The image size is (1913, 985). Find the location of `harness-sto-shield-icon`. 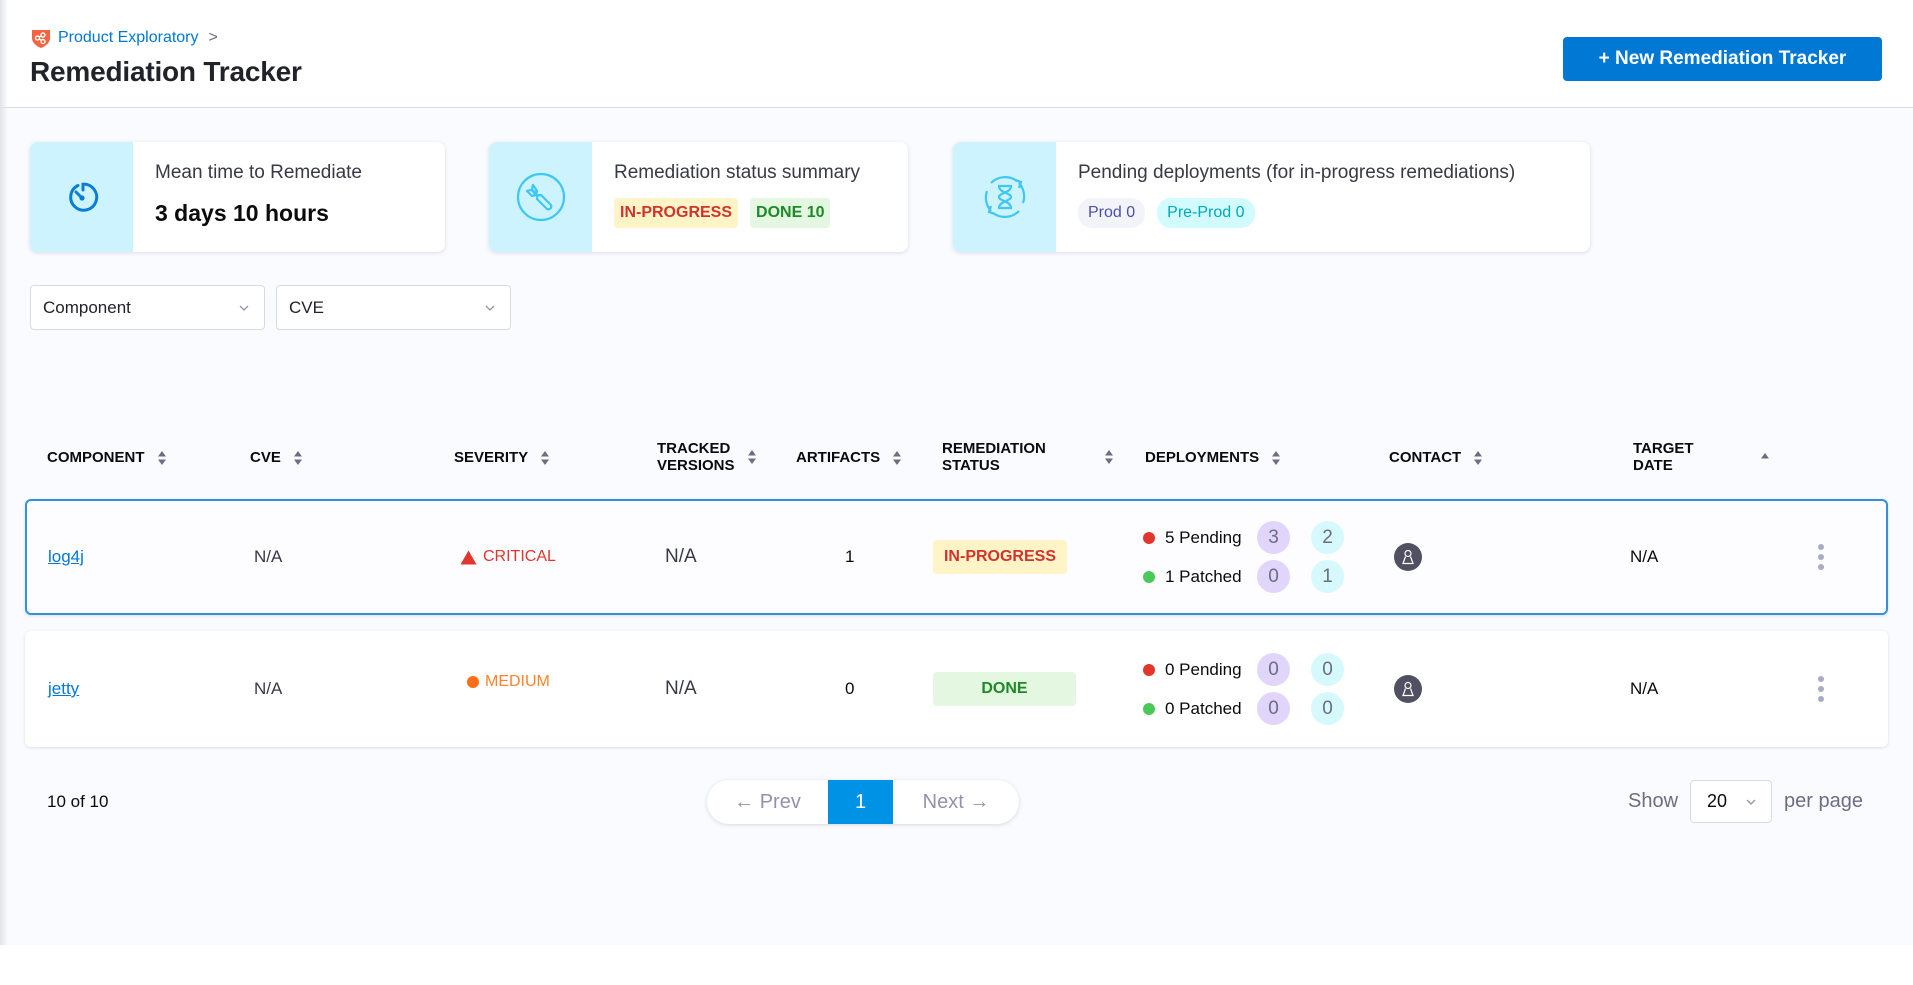

harness-sto-shield-icon is located at coordinates (41, 39).